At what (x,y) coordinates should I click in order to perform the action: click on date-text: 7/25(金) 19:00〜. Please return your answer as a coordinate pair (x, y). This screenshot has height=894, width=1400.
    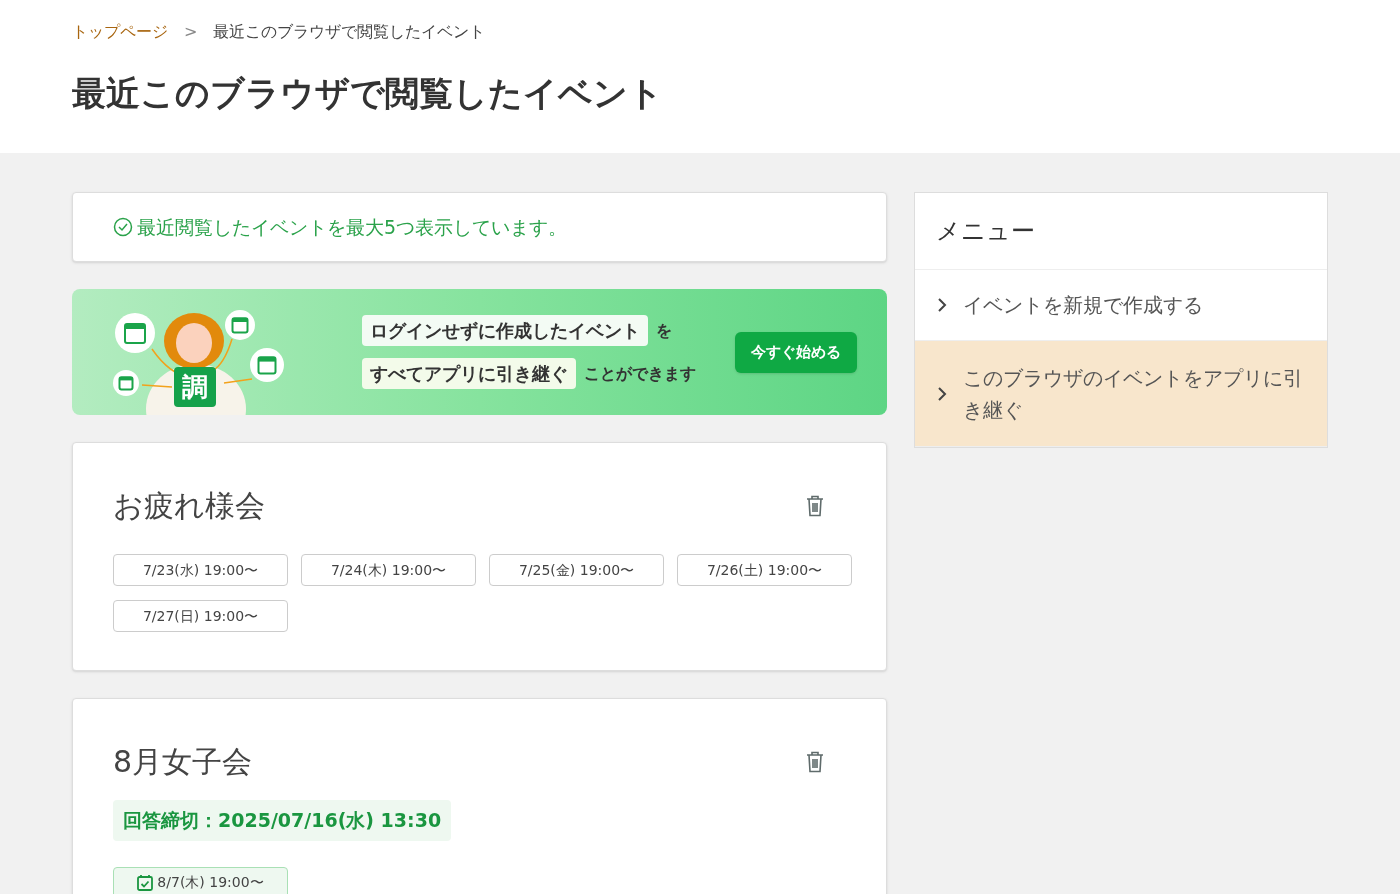
    Looking at the image, I should click on (576, 570).